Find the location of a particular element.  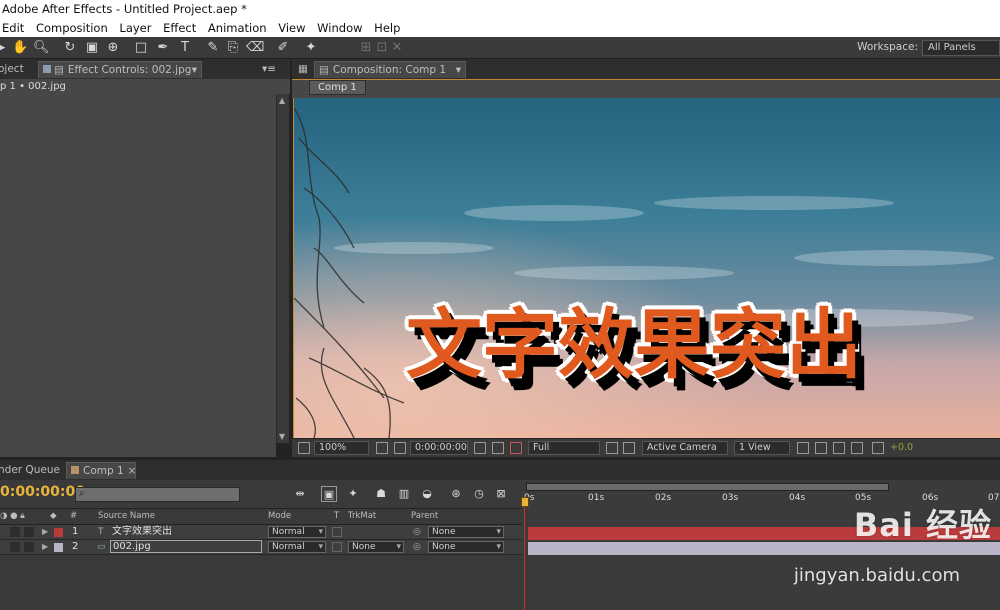

pan-behind-tool-icon: ⊕ is located at coordinates (113, 48).